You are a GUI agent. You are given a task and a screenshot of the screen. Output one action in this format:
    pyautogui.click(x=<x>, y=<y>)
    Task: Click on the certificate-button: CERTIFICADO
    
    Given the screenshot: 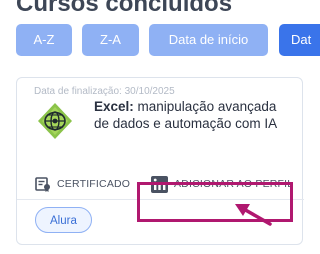 What is the action you would take?
    pyautogui.click(x=82, y=184)
    